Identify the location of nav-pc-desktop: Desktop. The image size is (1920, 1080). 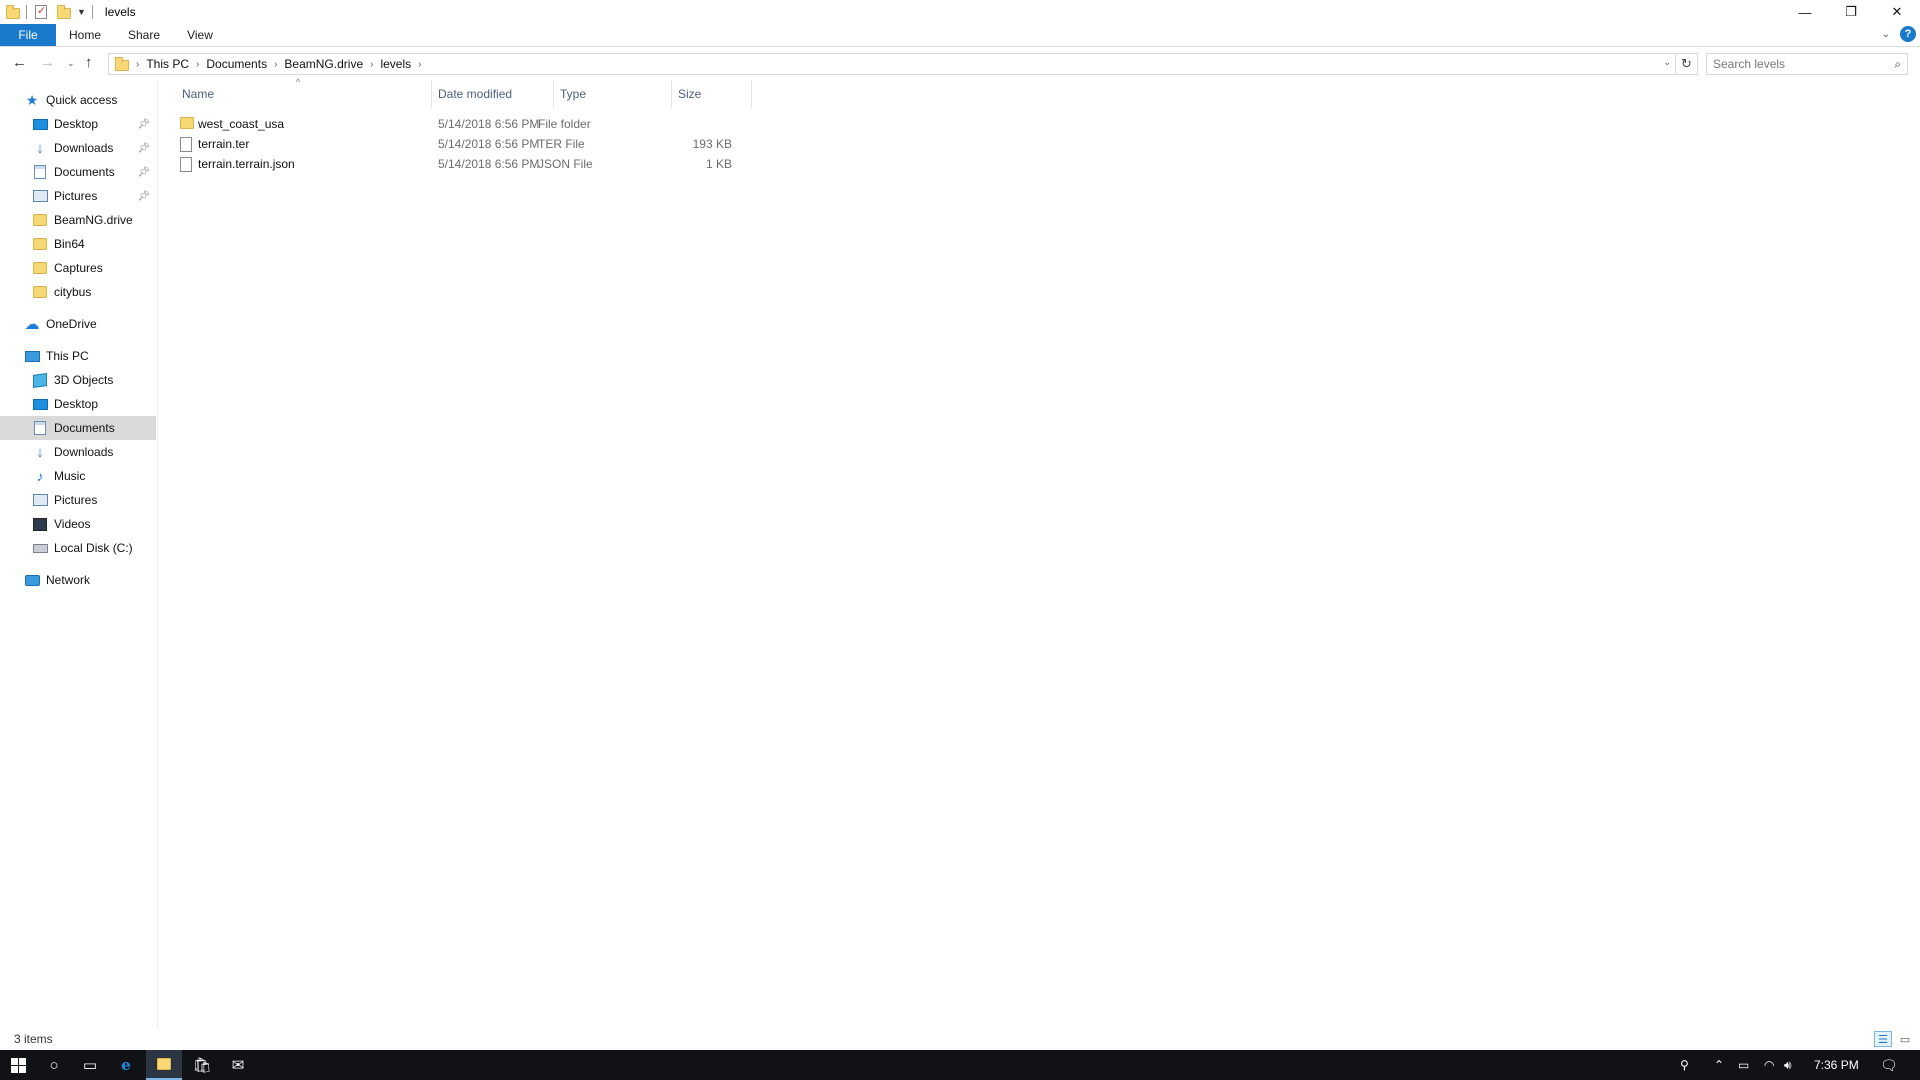
(78, 404).